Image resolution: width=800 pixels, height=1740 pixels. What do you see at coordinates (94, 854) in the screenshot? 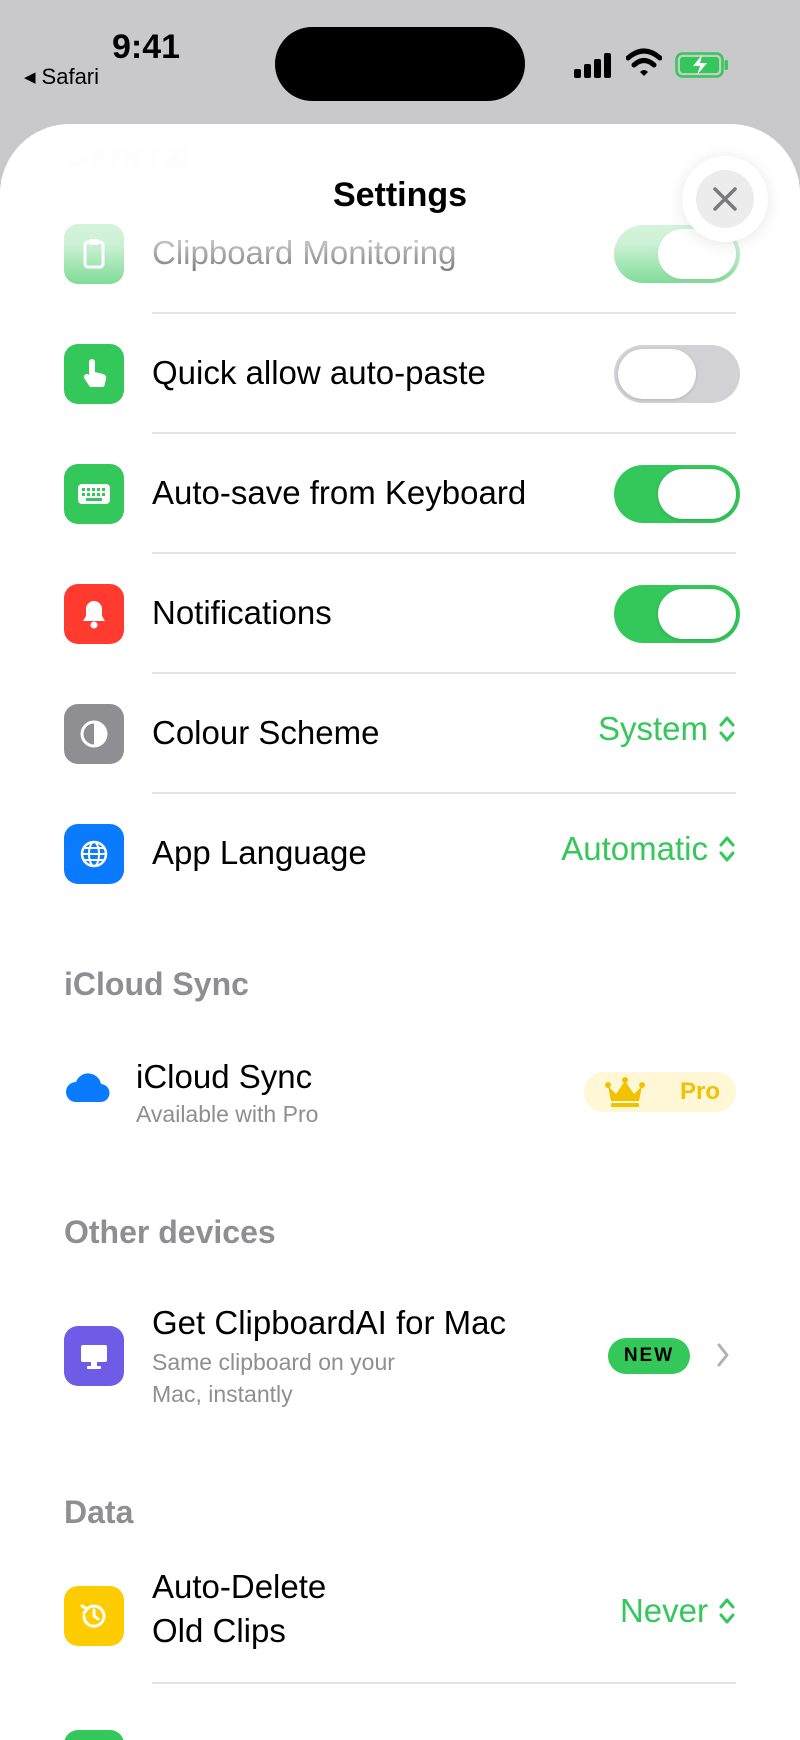
I see `globe-icon` at bounding box center [94, 854].